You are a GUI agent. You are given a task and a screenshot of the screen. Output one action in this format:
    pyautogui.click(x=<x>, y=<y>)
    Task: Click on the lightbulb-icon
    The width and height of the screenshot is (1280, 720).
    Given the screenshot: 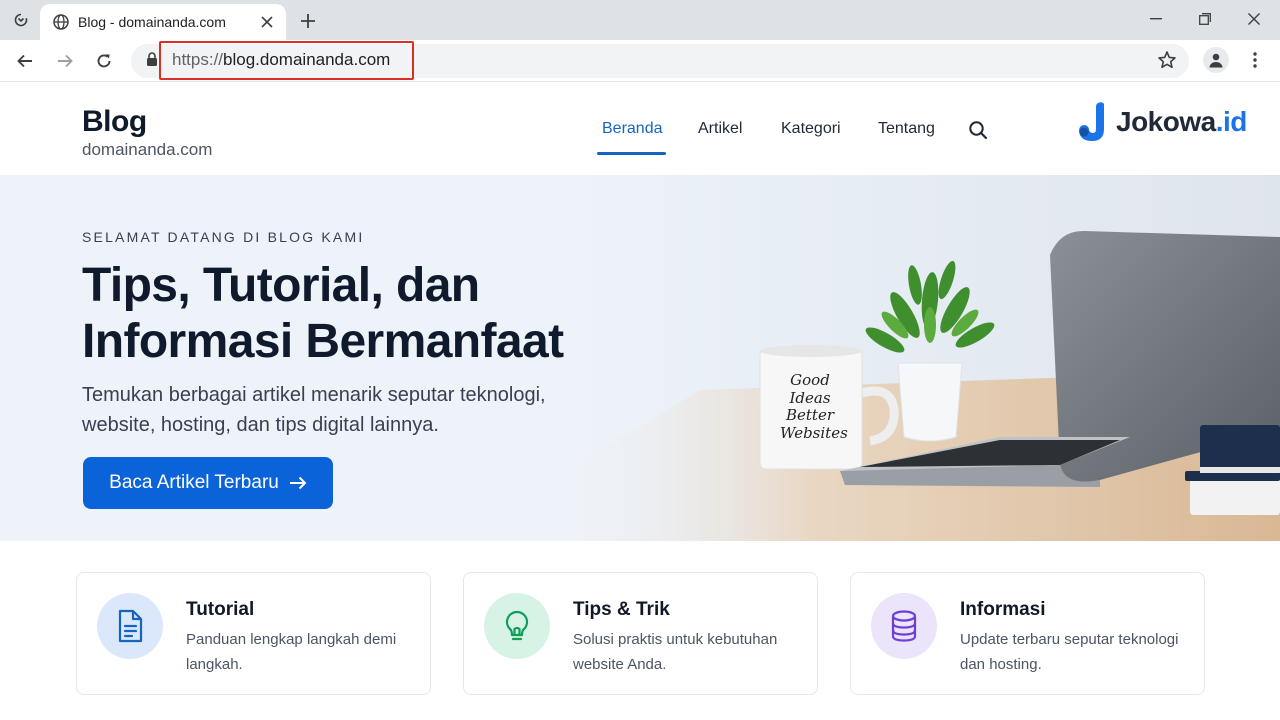 What is the action you would take?
    pyautogui.click(x=517, y=626)
    